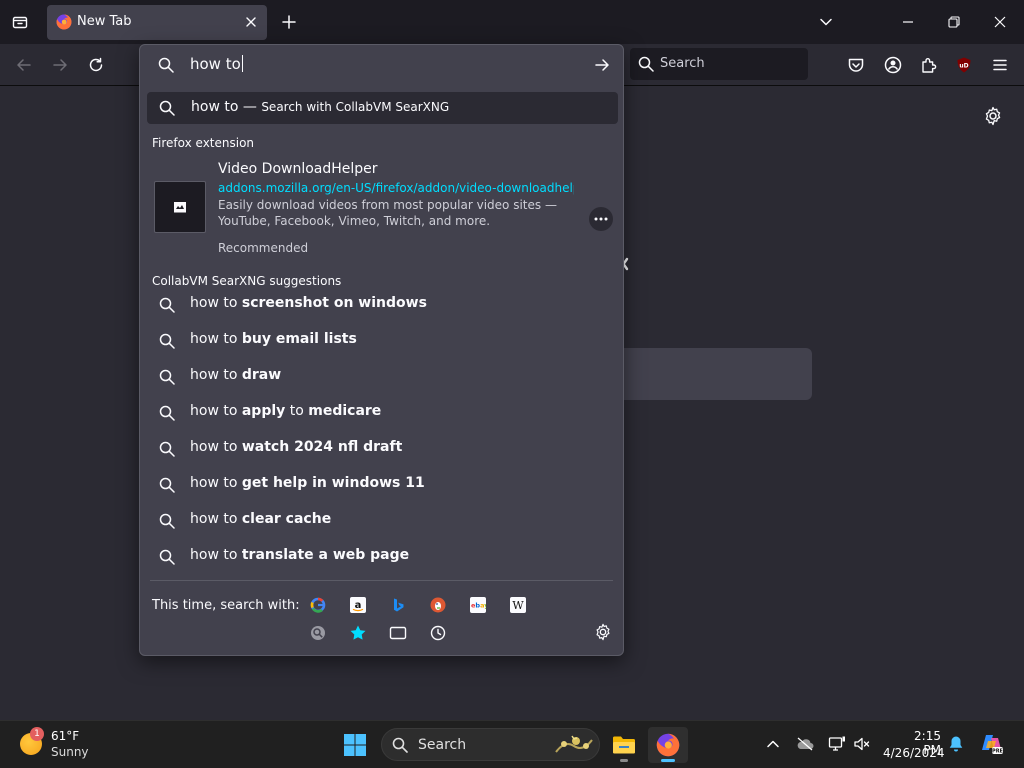 The width and height of the screenshot is (1024, 768). Describe the element at coordinates (668, 760) in the screenshot. I see `active-indicator` at that location.